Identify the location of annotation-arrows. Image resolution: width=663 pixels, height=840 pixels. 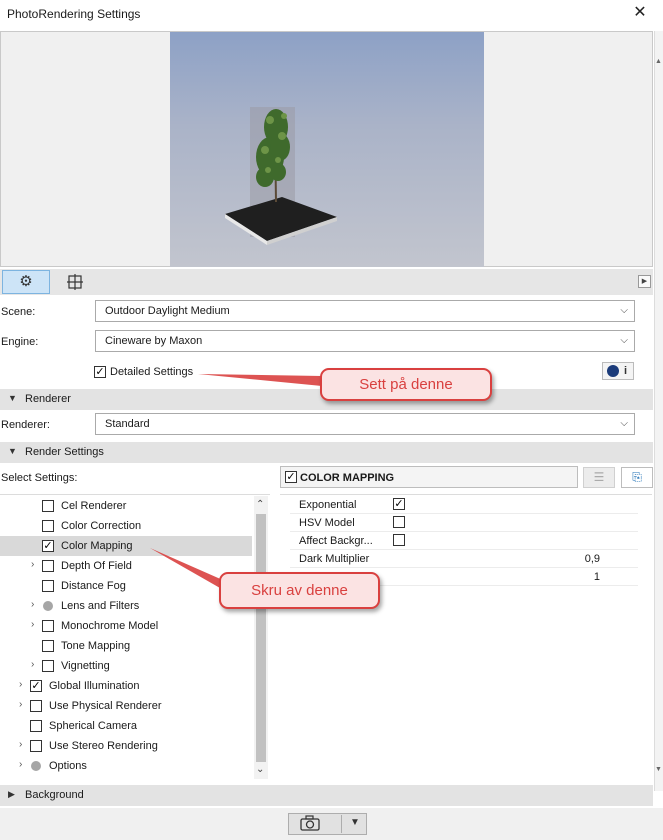
(236, 481).